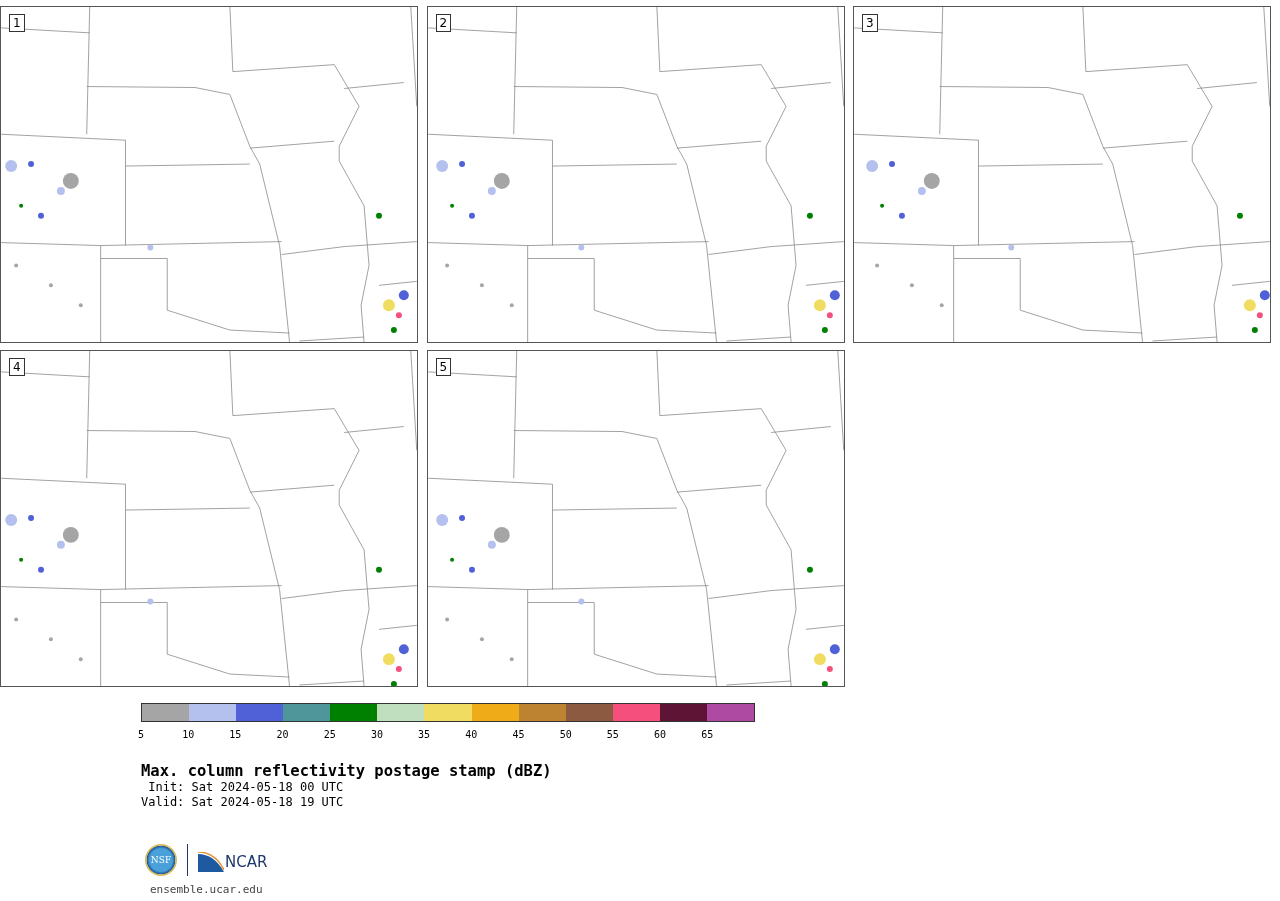 The width and height of the screenshot is (1280, 901). What do you see at coordinates (211, 862) in the screenshot?
I see `arc-logo-icon` at bounding box center [211, 862].